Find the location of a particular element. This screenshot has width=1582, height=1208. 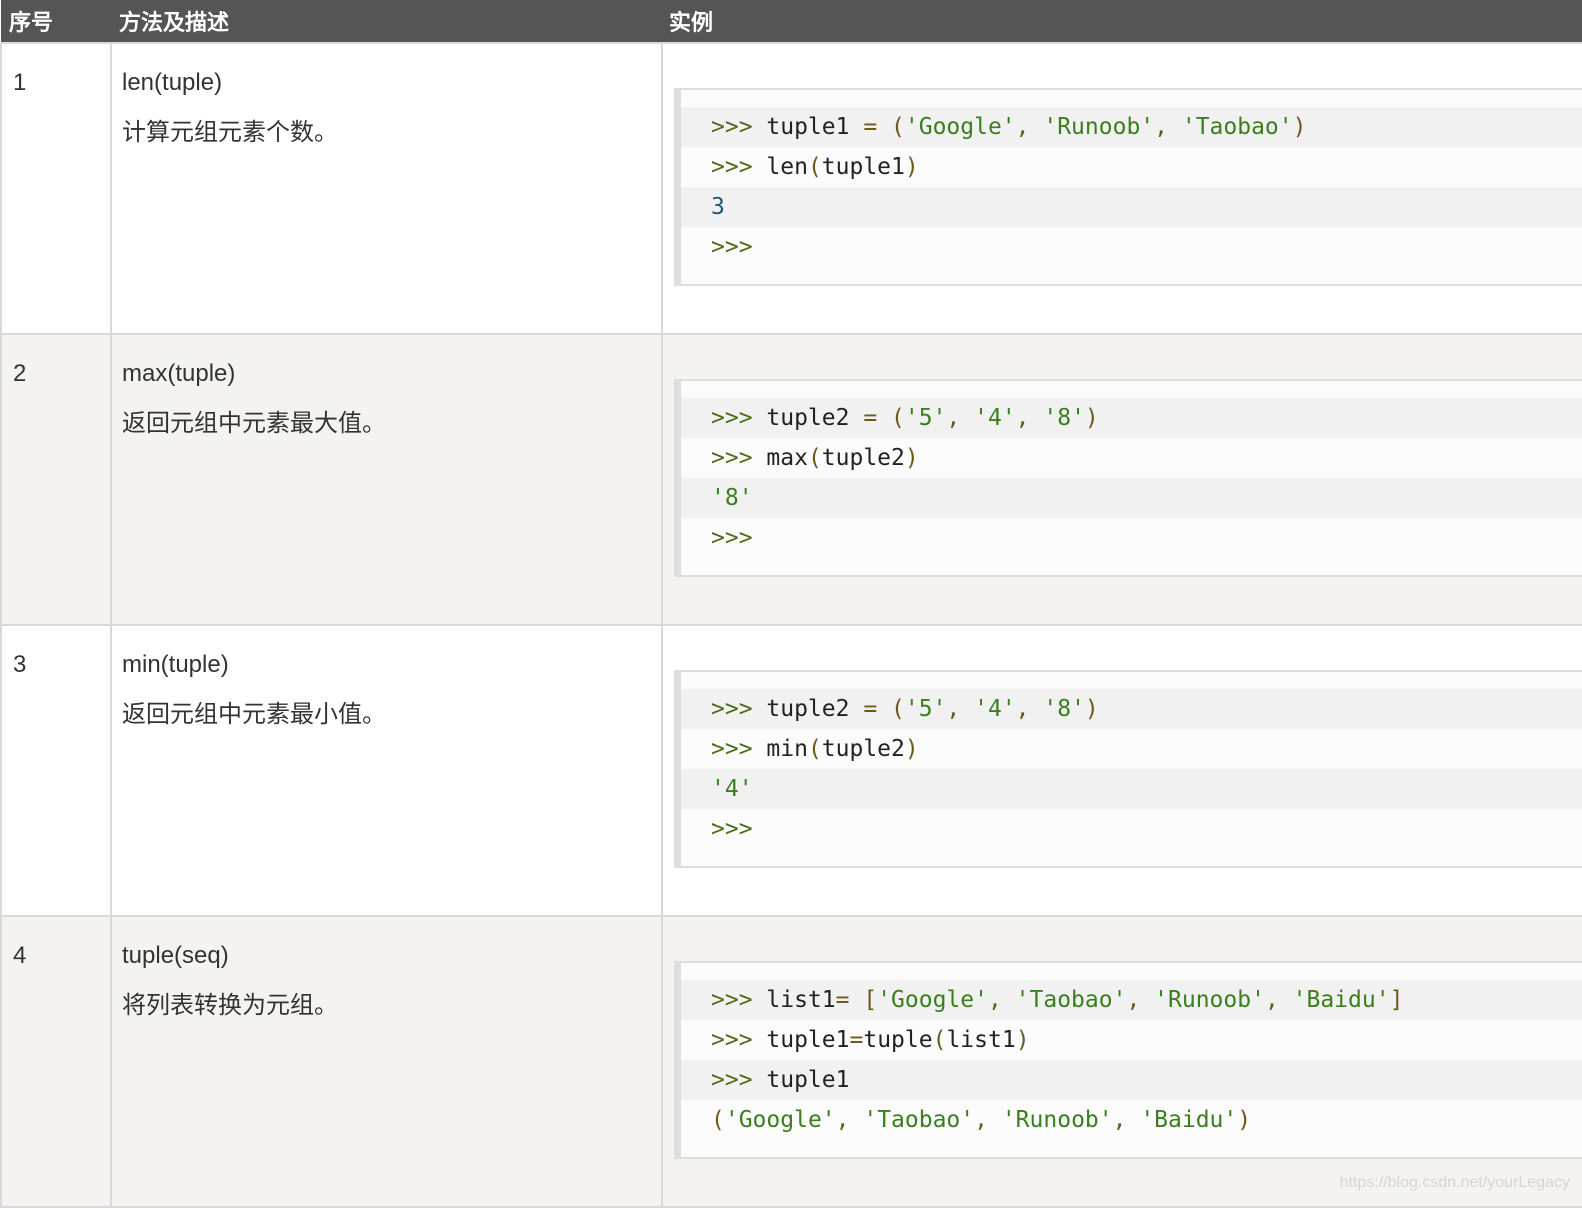

row-description-cell: min(tuple) 返回元组中元素最小值。 is located at coordinates (386, 770).